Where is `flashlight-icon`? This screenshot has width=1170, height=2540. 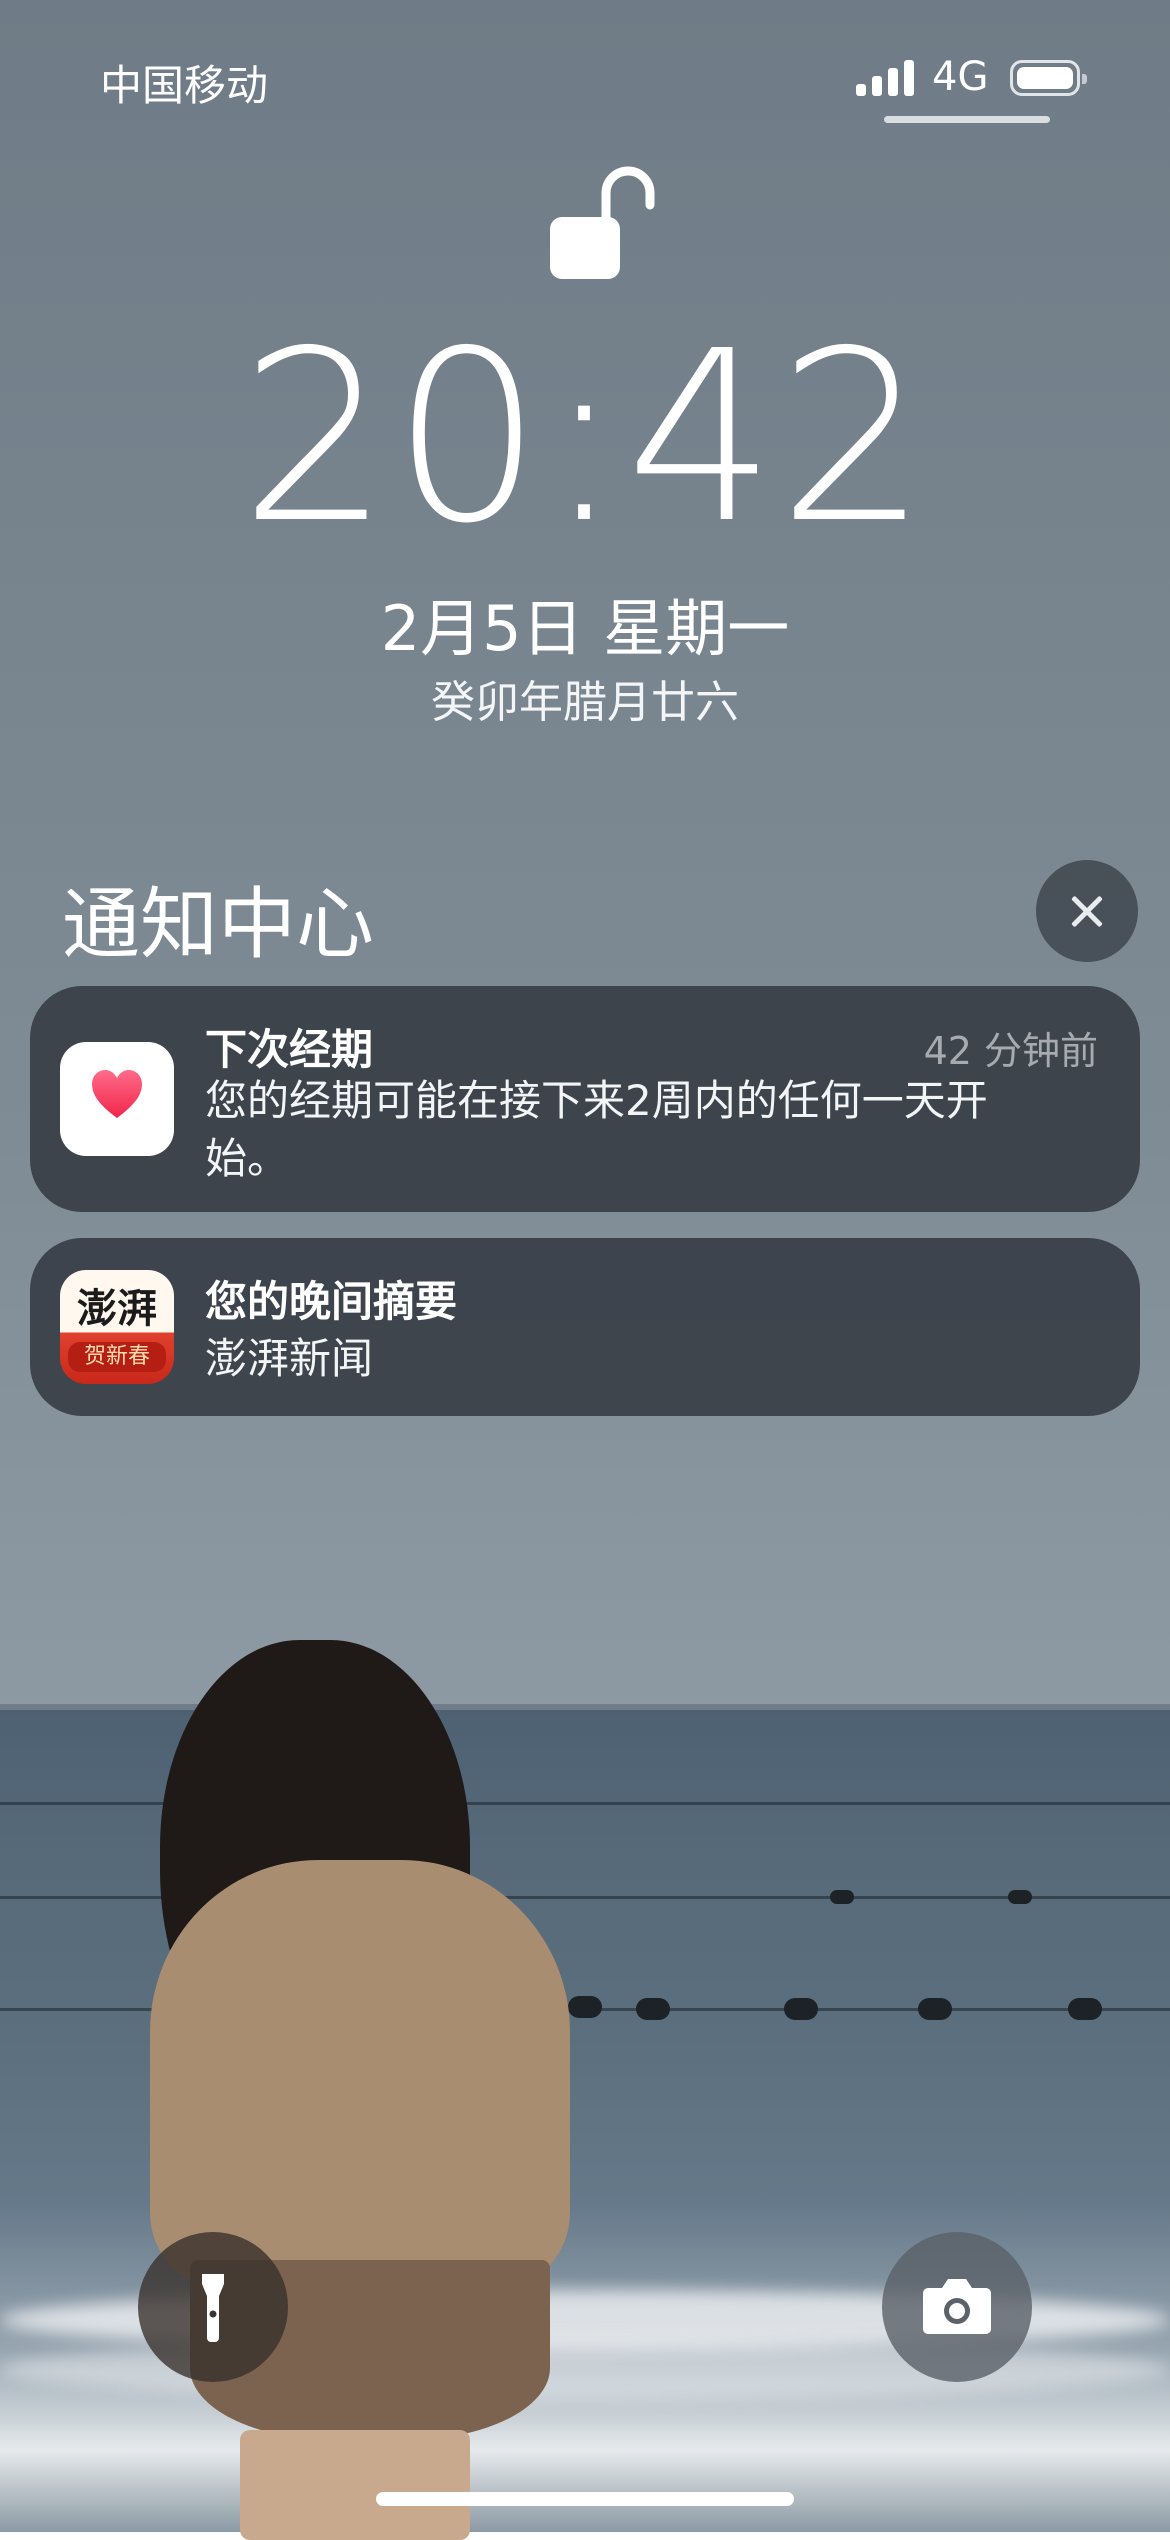
flashlight-icon is located at coordinates (213, 2308).